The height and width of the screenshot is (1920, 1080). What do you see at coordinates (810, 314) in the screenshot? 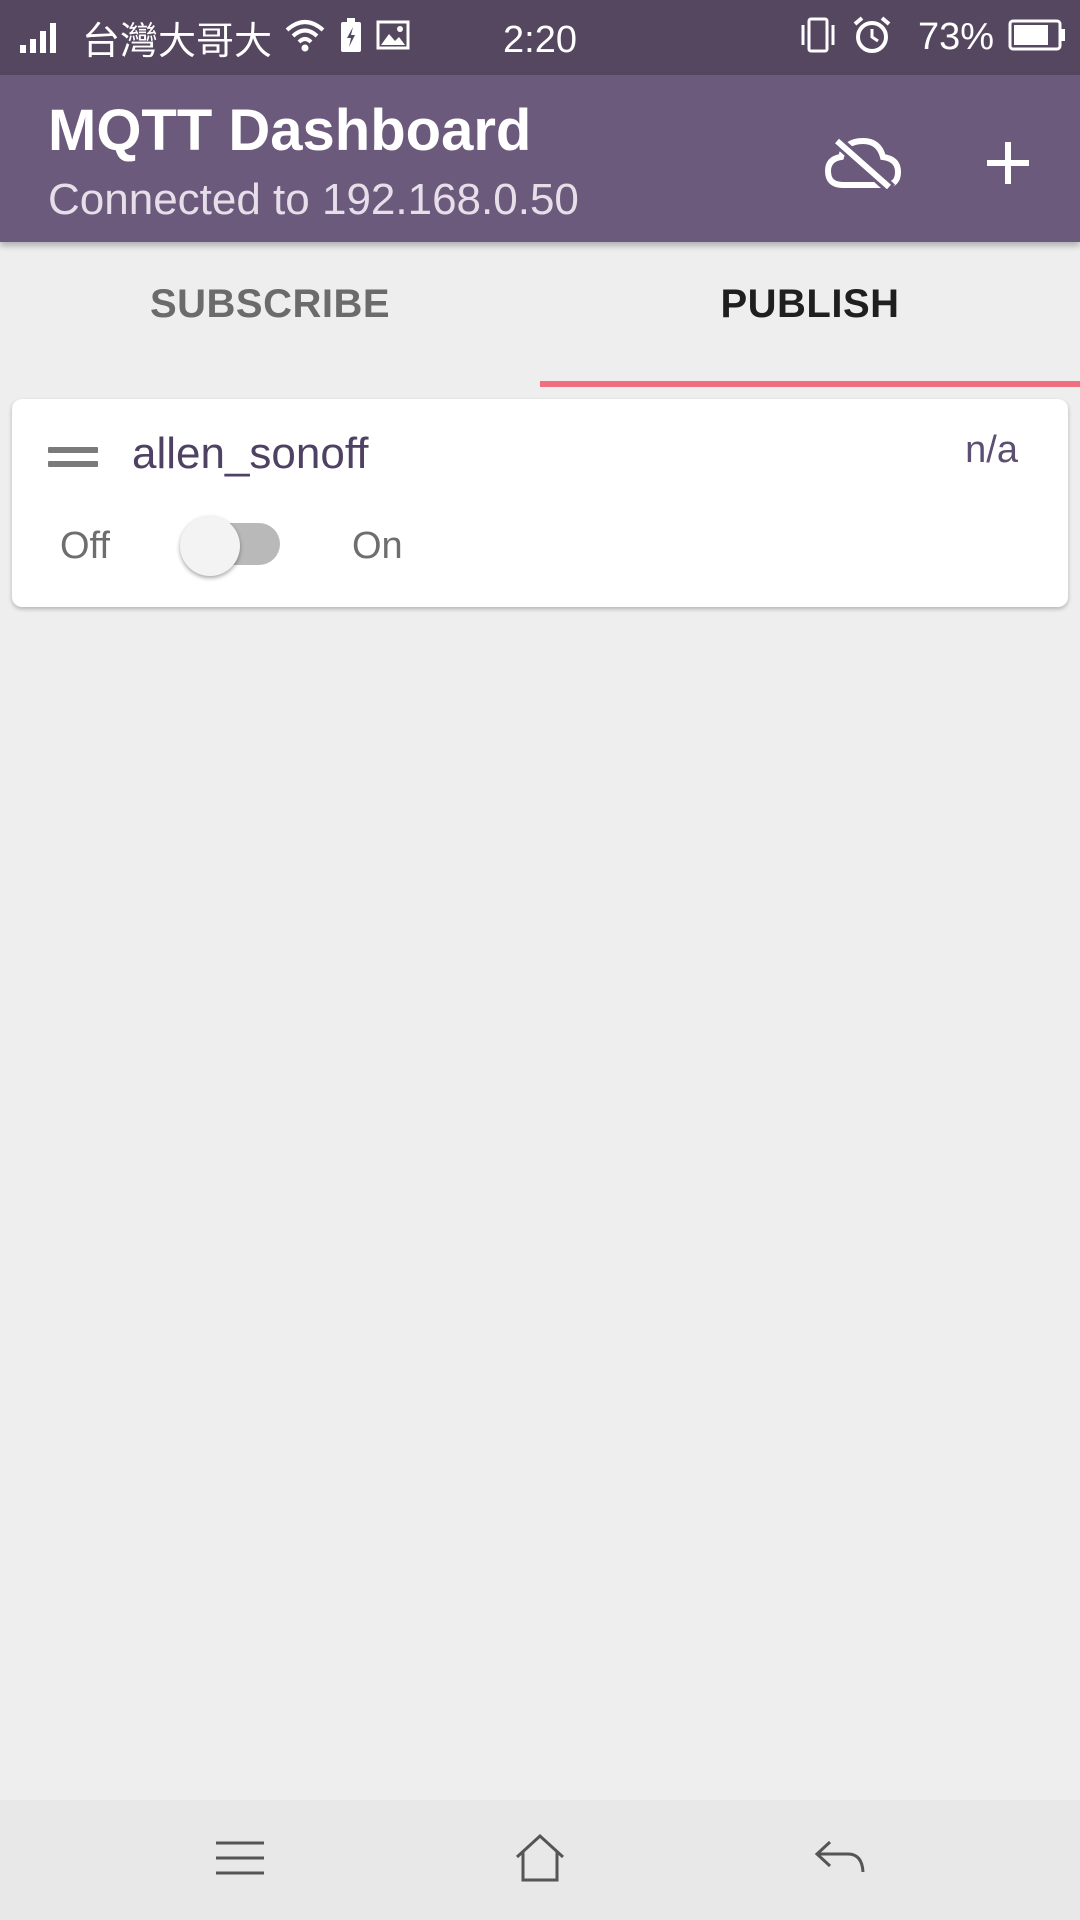
I see `tab-publish: PUBLISH` at bounding box center [810, 314].